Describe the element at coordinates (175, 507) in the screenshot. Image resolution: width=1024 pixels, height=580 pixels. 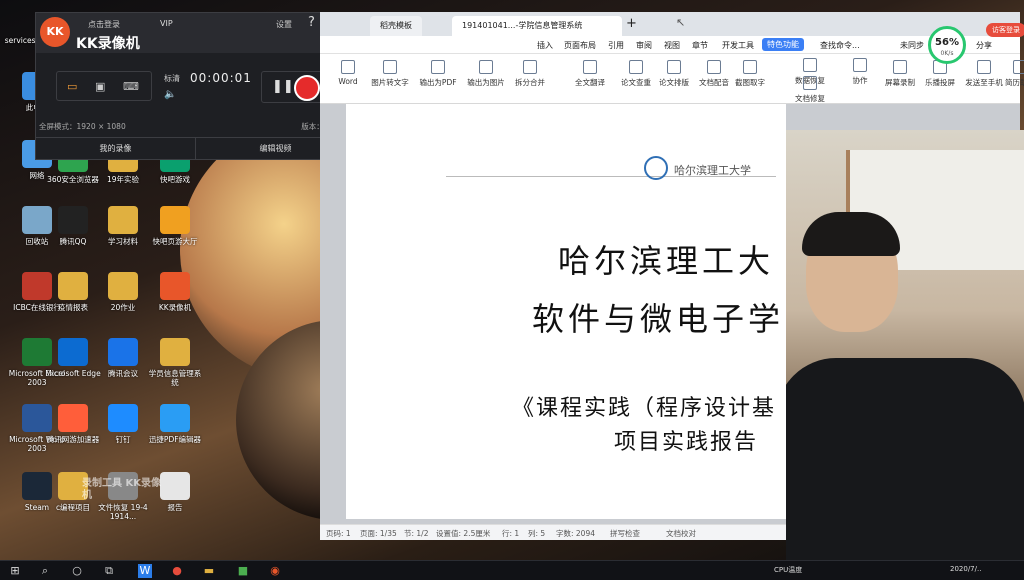
I see `desktop-icon-label: 报告` at that location.